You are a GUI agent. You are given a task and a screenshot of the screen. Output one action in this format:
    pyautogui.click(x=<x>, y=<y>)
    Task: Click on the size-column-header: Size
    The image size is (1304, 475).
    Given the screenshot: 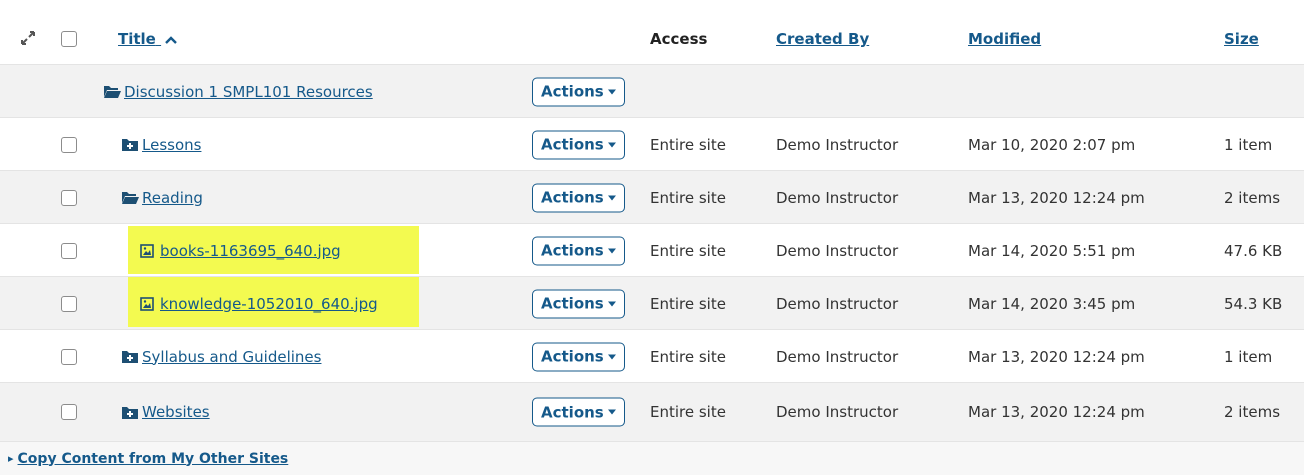 What is the action you would take?
    pyautogui.click(x=1241, y=39)
    